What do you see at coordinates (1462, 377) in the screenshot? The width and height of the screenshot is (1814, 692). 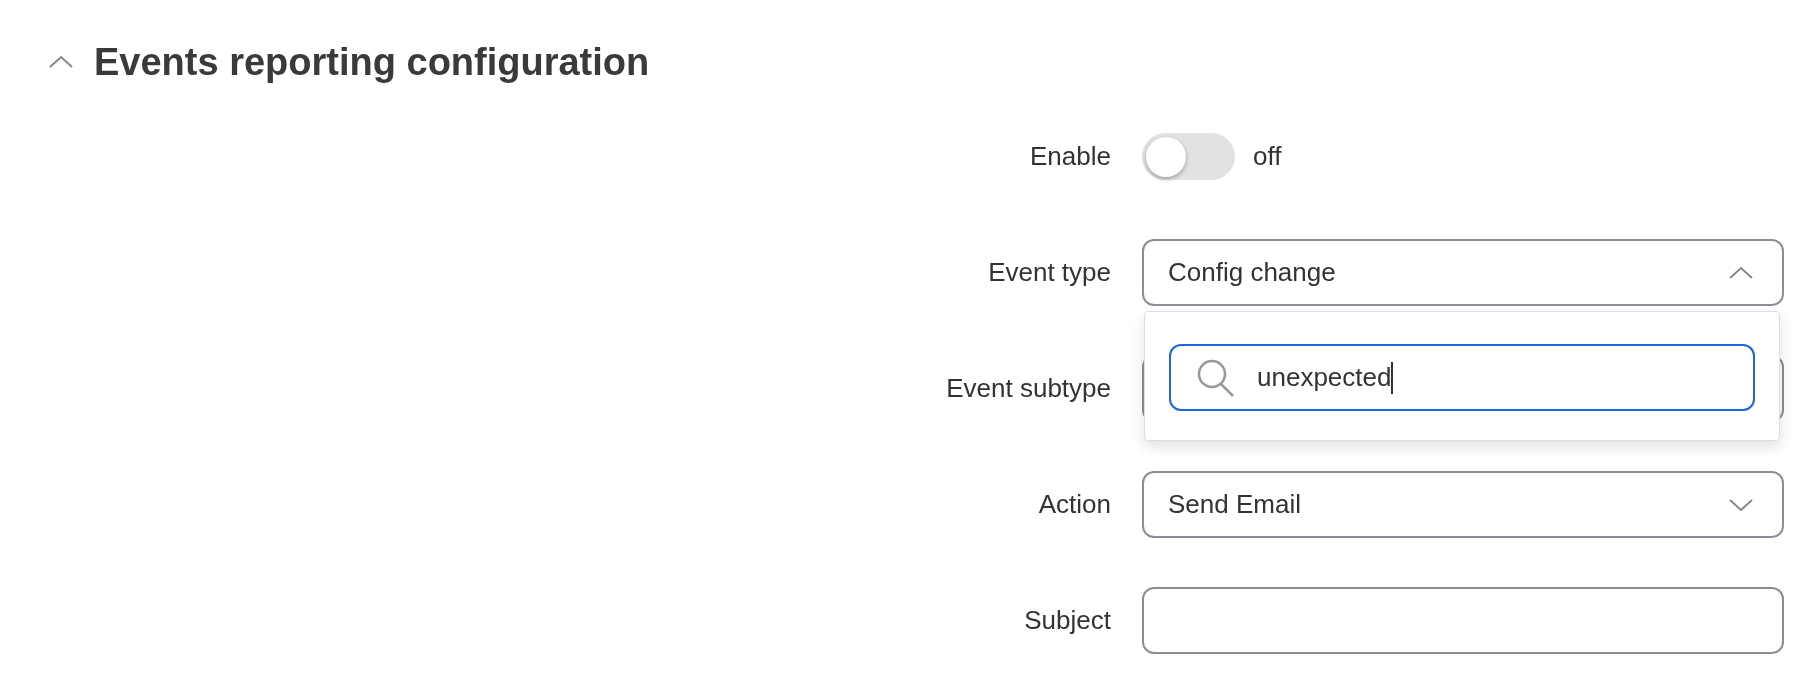 I see `search-field: unexpected` at bounding box center [1462, 377].